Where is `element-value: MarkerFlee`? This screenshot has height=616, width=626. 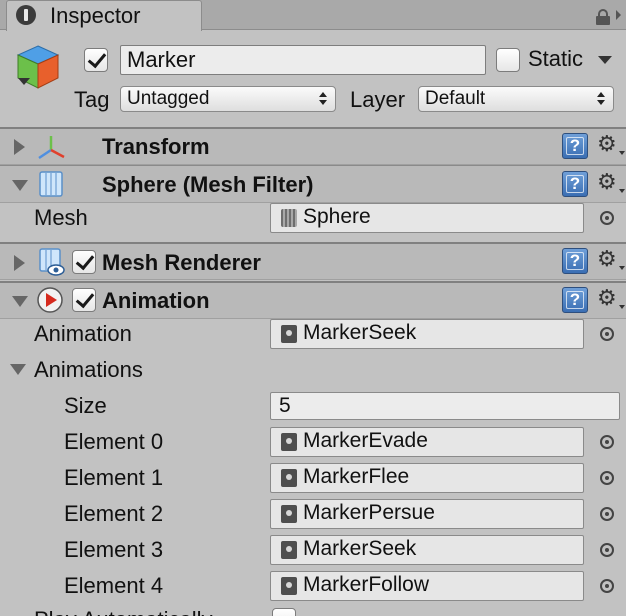 element-value: MarkerFlee is located at coordinates (356, 476).